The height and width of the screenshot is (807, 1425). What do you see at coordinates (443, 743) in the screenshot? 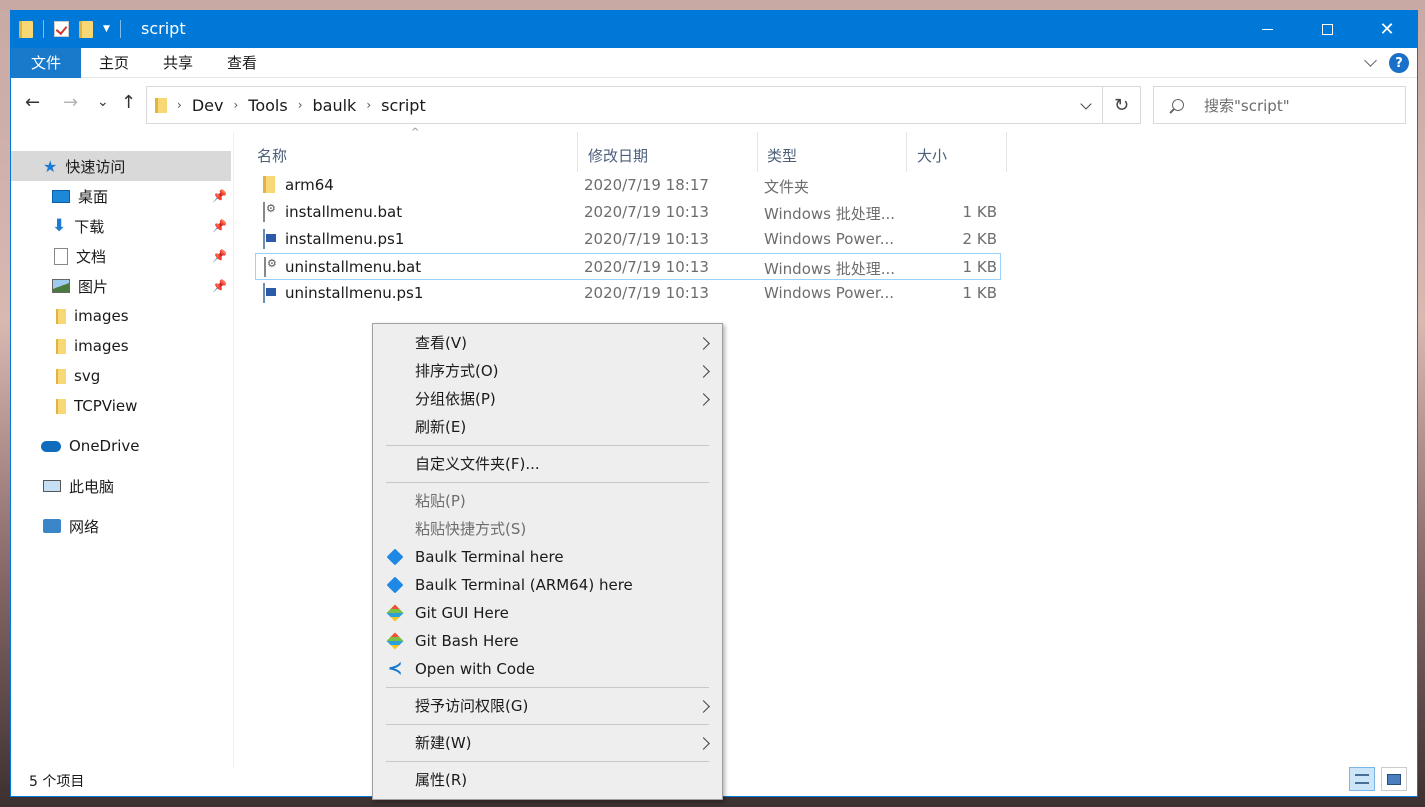
I see `menu-item-label: 新建(W)` at bounding box center [443, 743].